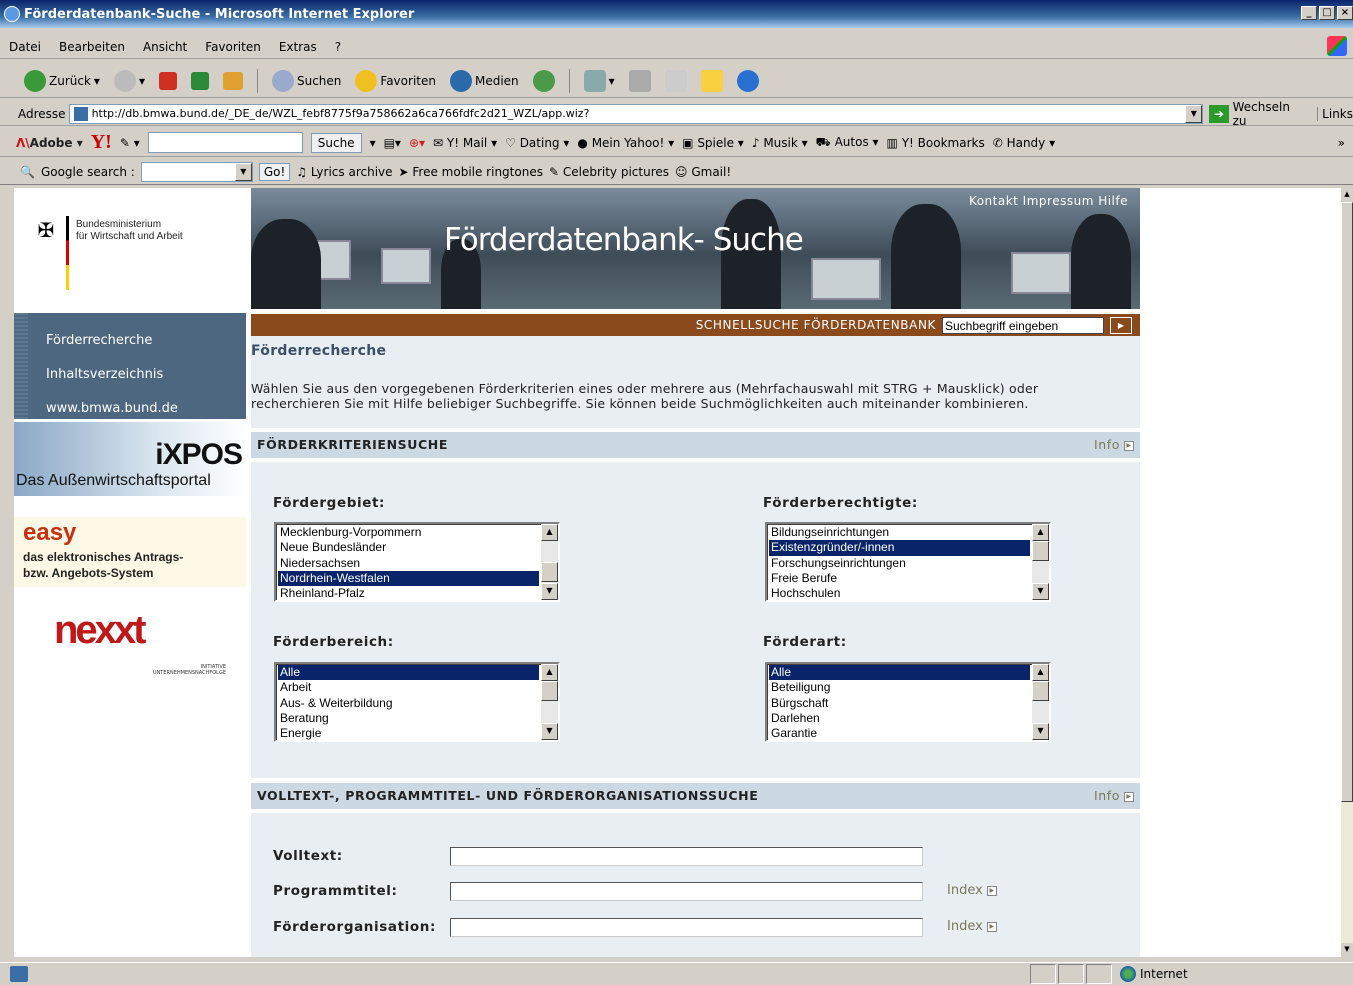 Image resolution: width=1353 pixels, height=985 pixels. I want to click on list-option: Rheinland-Pfalz, so click(408, 593).